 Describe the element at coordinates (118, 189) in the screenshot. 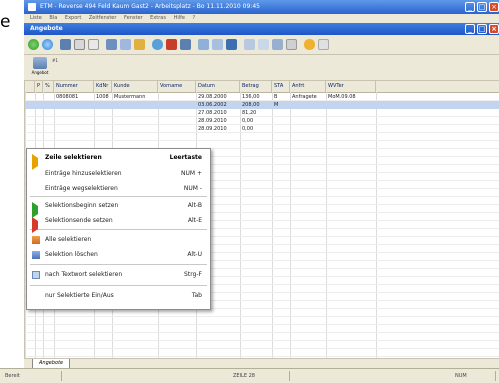

I see `context-menu-item: Einträge wegselektieren NUM -` at that location.